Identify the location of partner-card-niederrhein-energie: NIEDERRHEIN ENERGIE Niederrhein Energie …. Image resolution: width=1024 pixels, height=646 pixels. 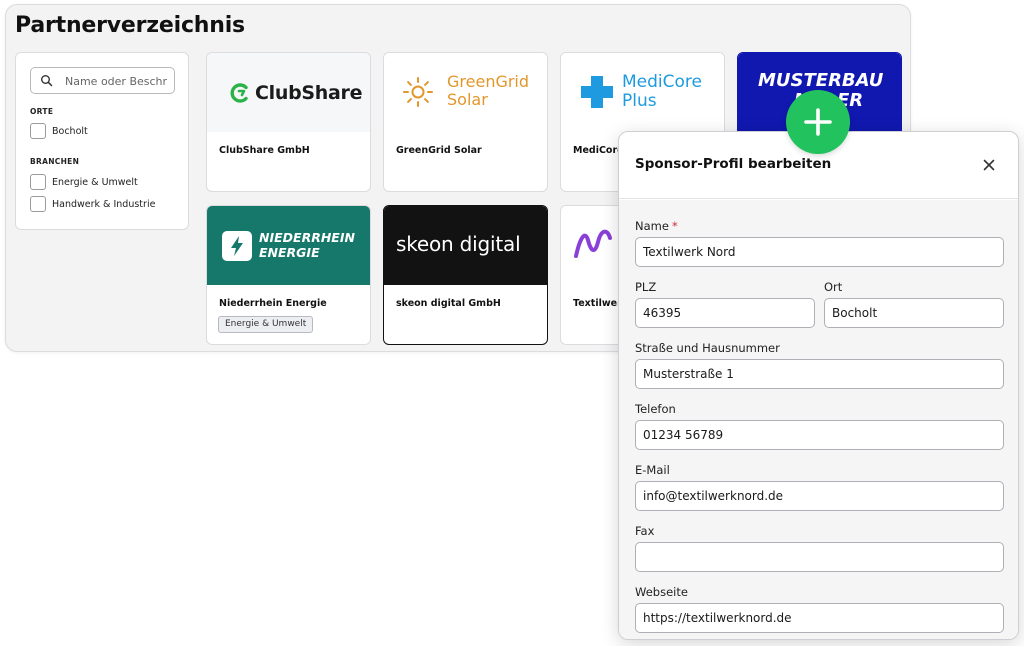
(288, 275).